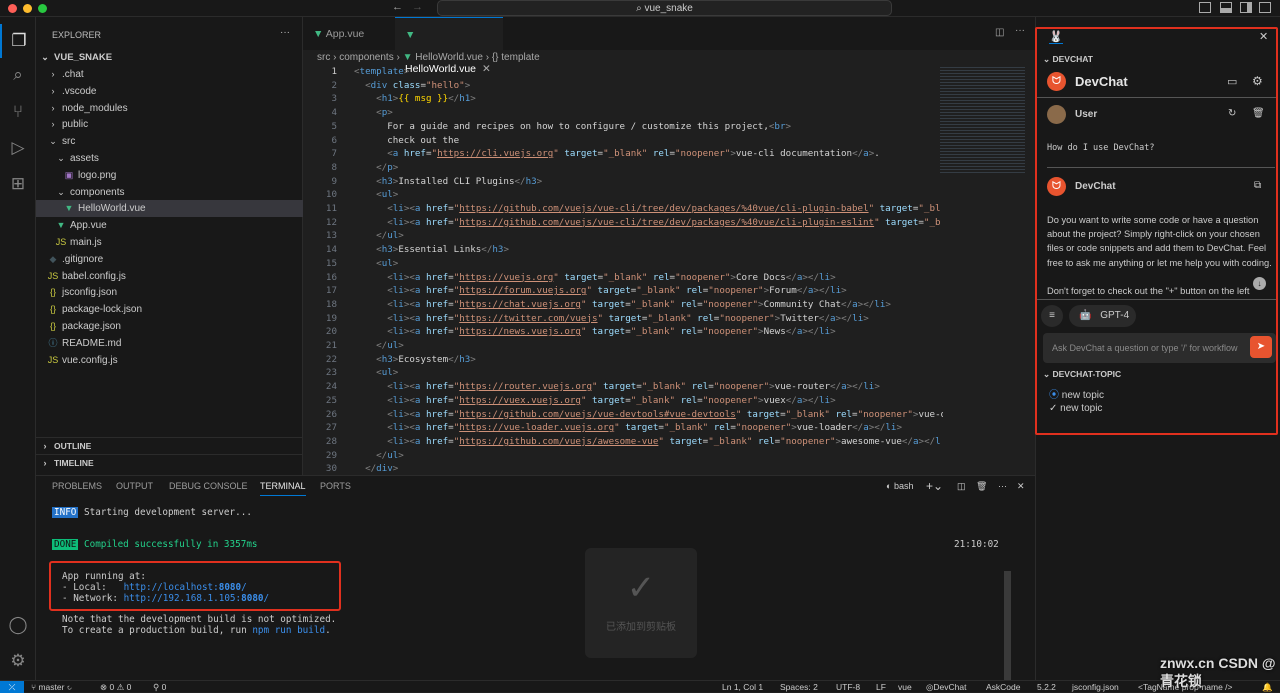 This screenshot has width=1280, height=693. Describe the element at coordinates (169, 276) in the screenshot. I see `tree-item: JS babel.config.js` at that location.